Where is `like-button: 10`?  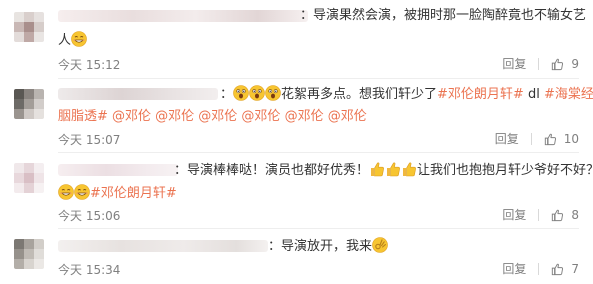 like-button: 10 is located at coordinates (561, 139).